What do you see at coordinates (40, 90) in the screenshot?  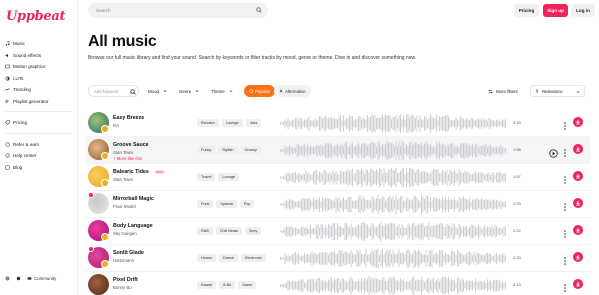 I see `sidebar-item-trending: Trending` at bounding box center [40, 90].